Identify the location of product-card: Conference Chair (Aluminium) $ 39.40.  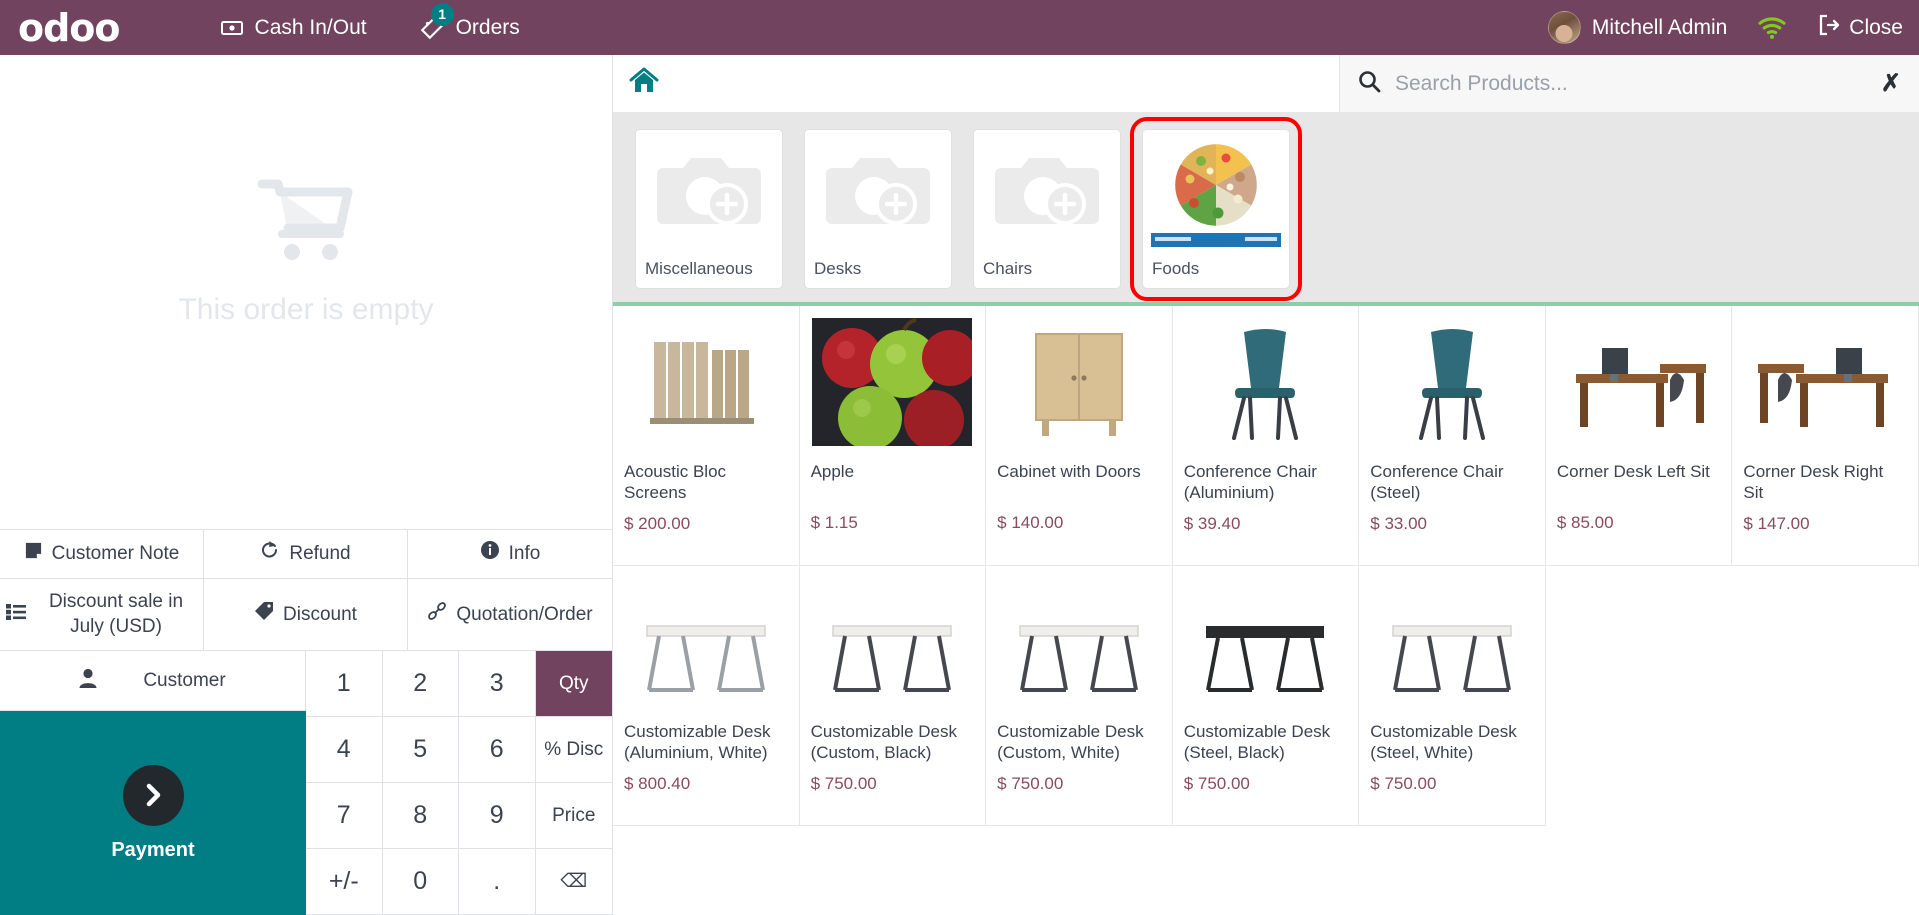
(1266, 436).